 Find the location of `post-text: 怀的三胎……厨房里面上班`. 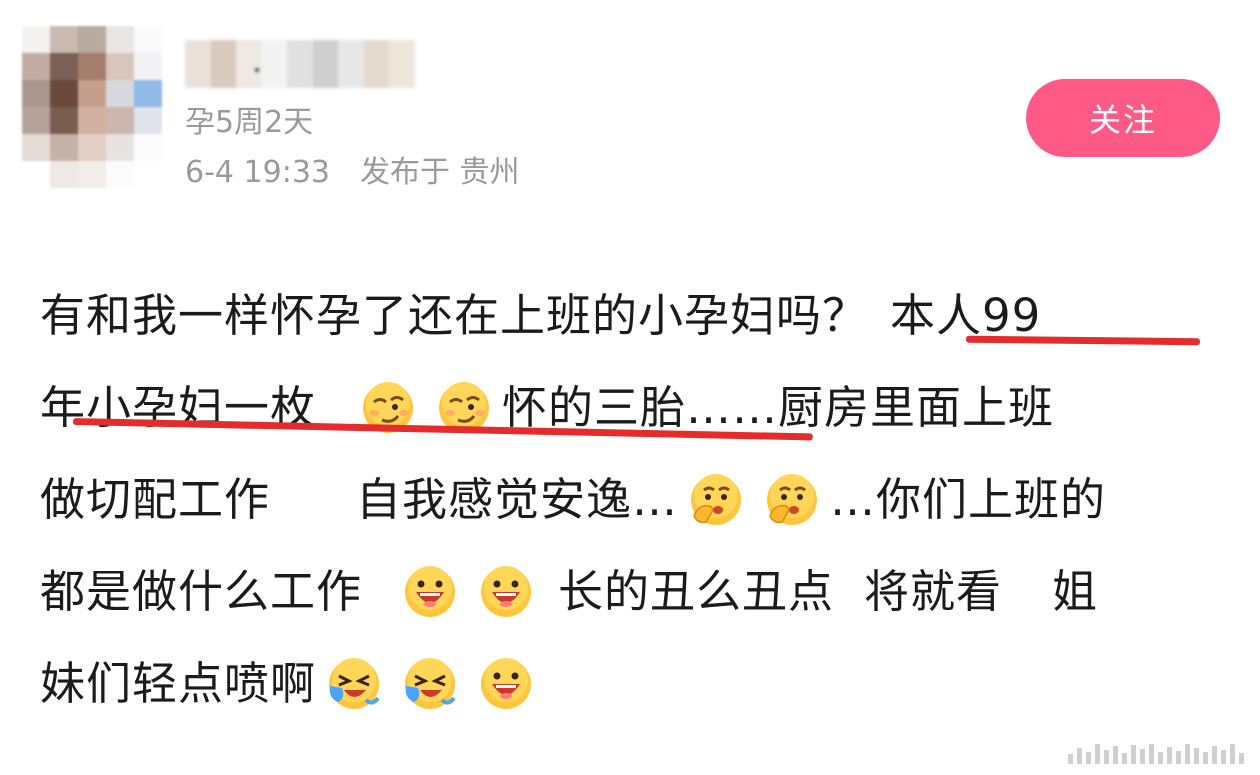

post-text: 怀的三胎……厨房里面上班 is located at coordinates (778, 407).